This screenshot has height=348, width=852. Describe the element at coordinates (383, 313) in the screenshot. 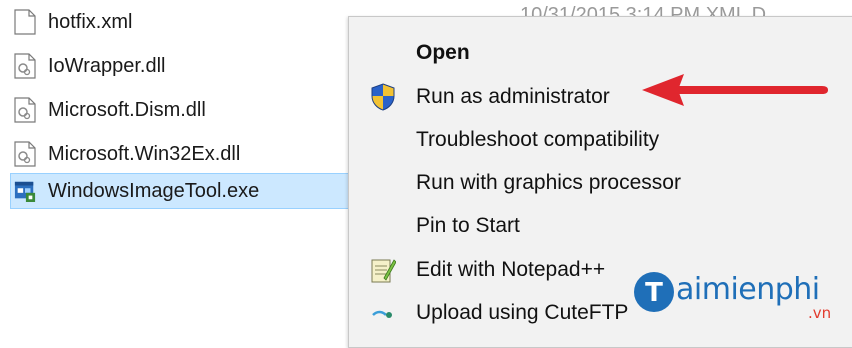

I see `cuteftp-icon` at that location.